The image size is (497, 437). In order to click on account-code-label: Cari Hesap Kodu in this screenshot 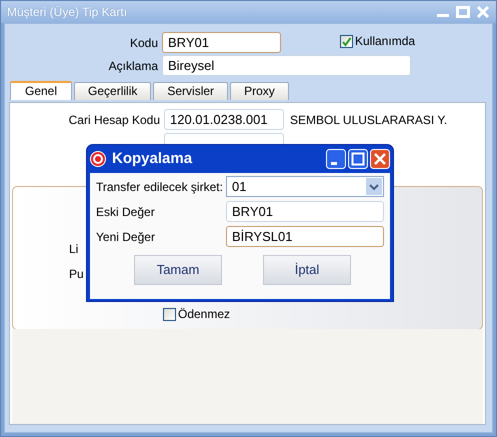, I will do `click(114, 120)`.